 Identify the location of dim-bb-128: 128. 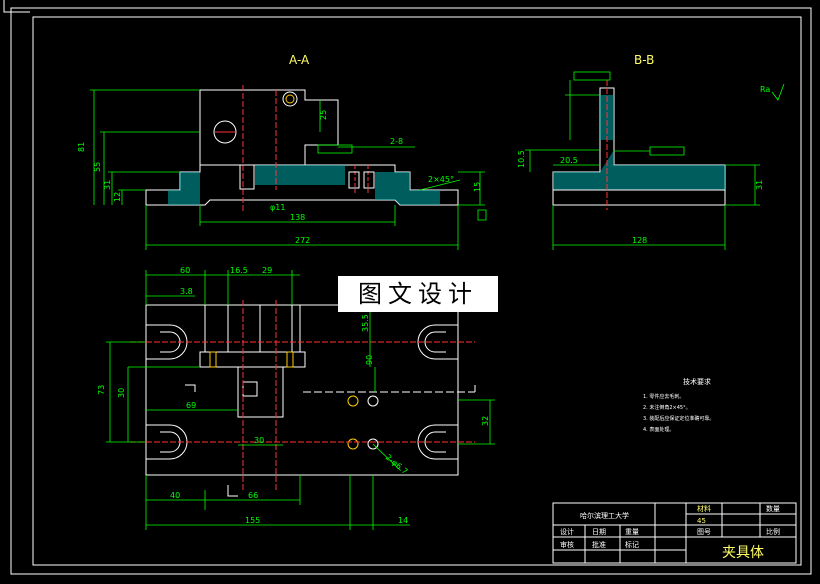
(639, 240).